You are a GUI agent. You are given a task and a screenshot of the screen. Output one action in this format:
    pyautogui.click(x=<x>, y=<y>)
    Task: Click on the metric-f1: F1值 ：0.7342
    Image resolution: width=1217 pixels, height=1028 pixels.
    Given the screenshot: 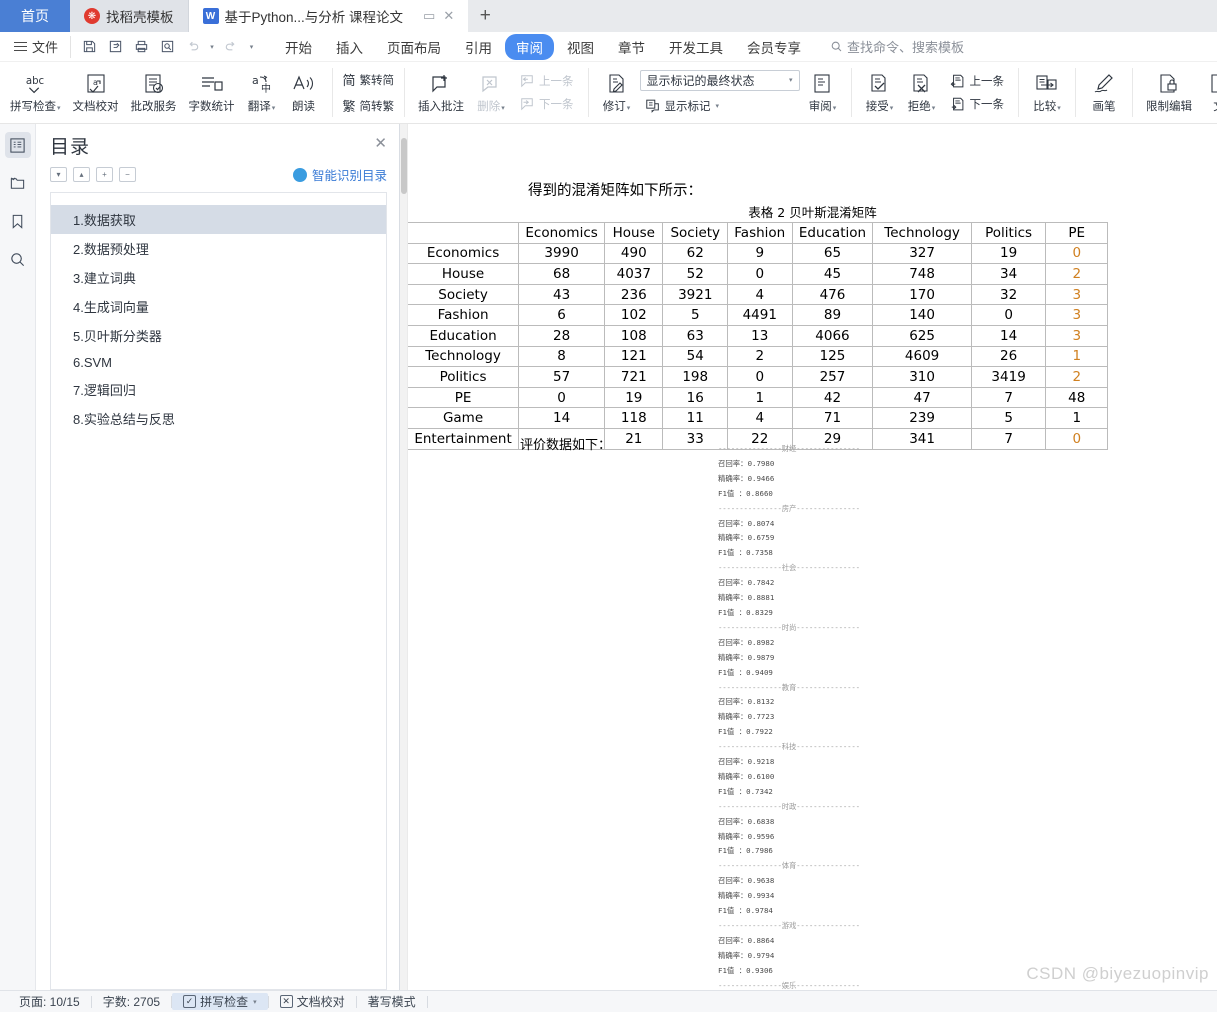 What is the action you would take?
    pyautogui.click(x=745, y=791)
    